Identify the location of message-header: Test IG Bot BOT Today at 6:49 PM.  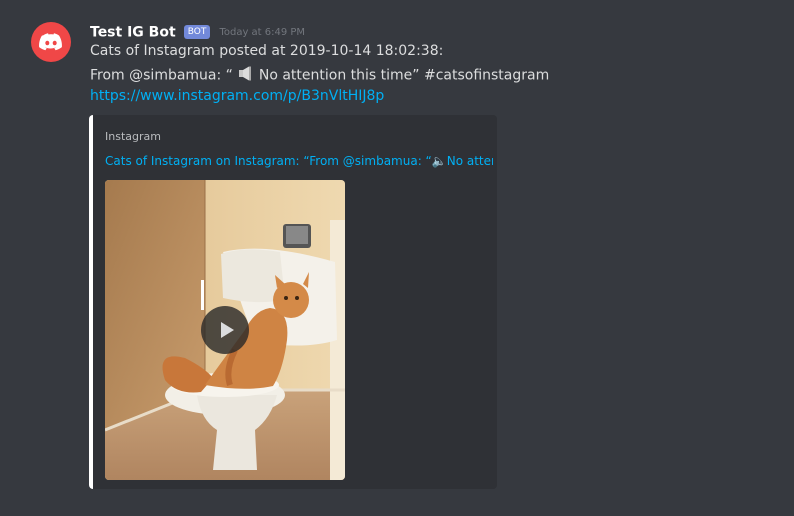
(197, 31).